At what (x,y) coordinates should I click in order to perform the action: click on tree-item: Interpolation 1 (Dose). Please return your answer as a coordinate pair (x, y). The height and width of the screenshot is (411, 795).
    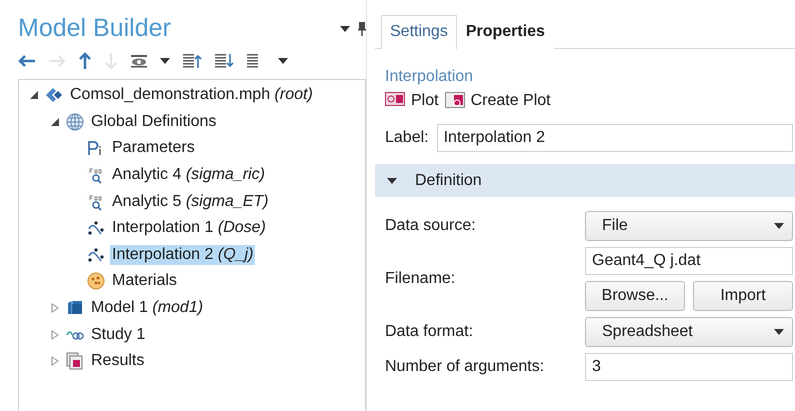
    Looking at the image, I should click on (189, 228).